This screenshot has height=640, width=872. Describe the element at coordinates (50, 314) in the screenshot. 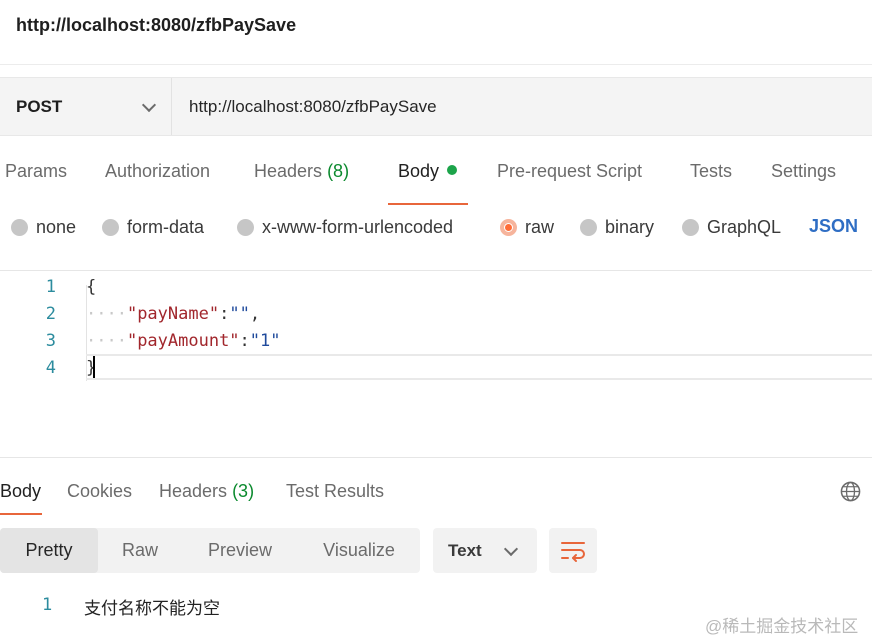

I see `line-number: 2` at that location.